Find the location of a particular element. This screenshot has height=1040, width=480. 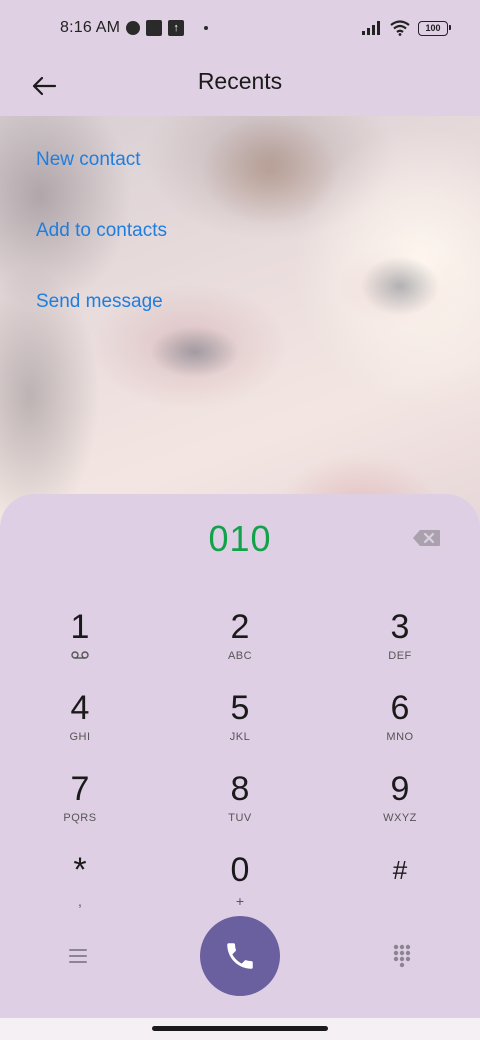

top-app-bar: Recents is located at coordinates (240, 86).